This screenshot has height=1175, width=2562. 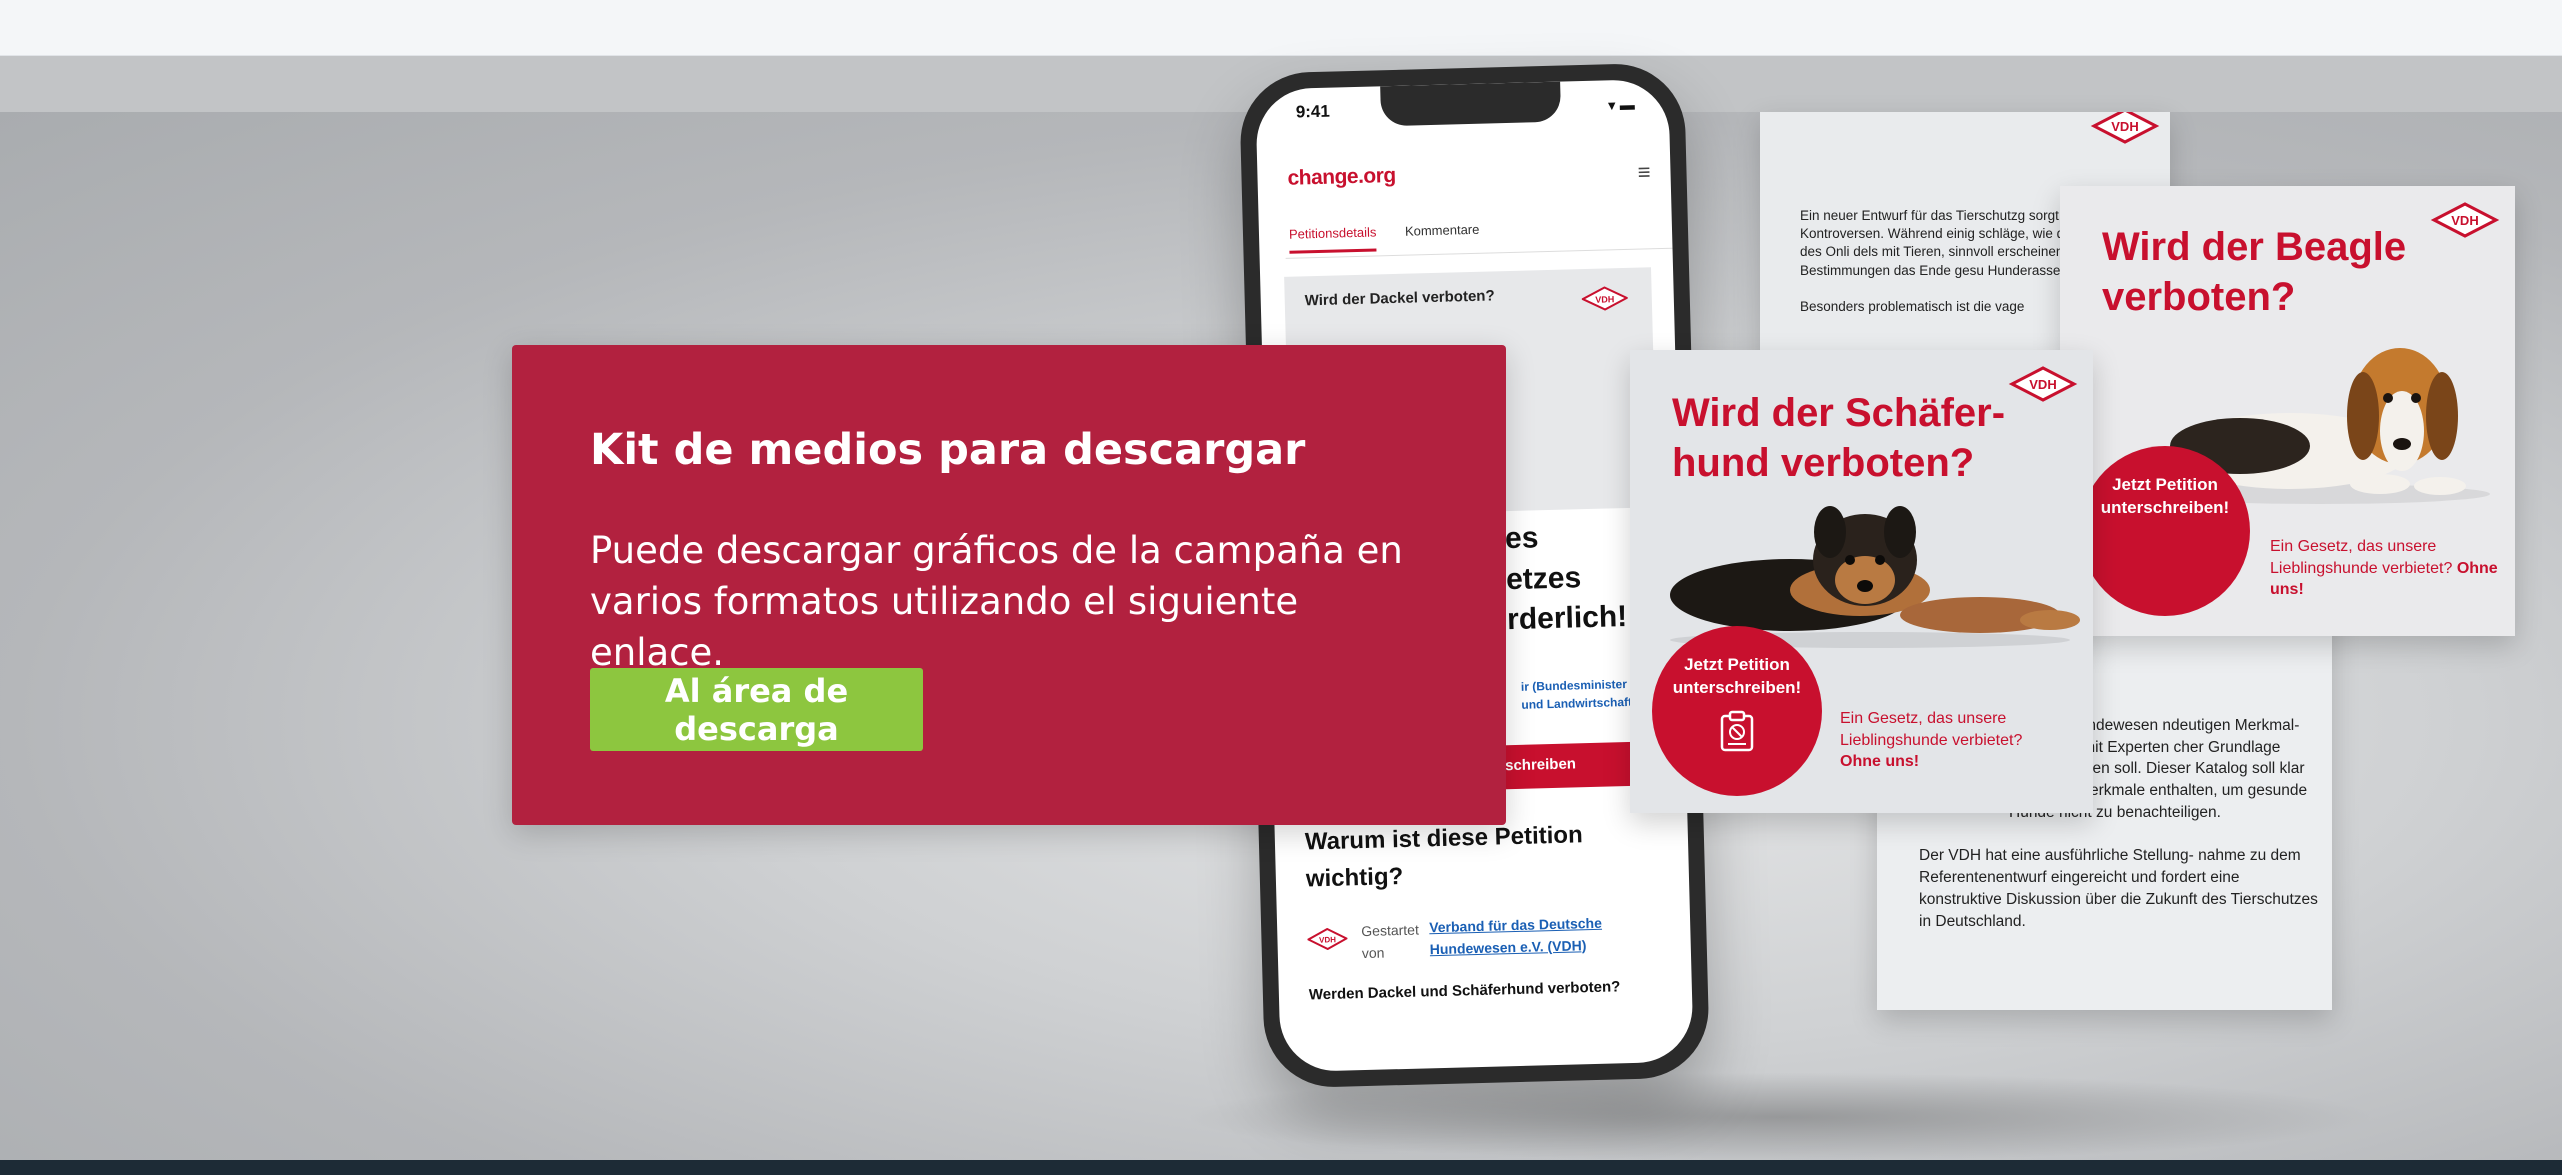 I want to click on shepherd-puppy-image, so click(x=1875, y=577).